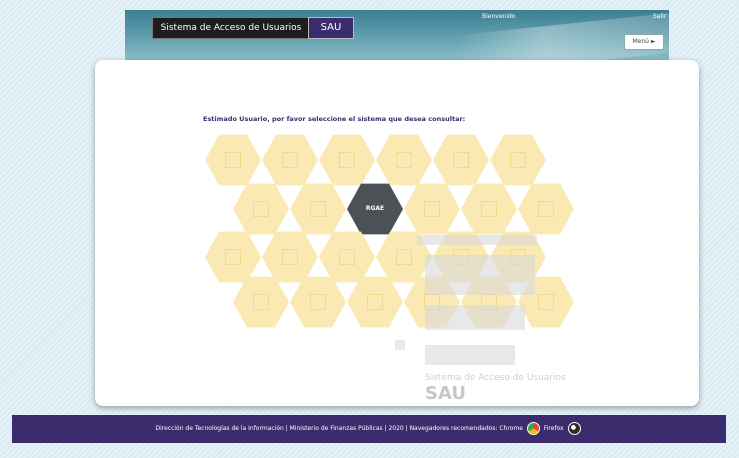 The width and height of the screenshot is (739, 458). I want to click on sau-badge: SAU, so click(331, 28).